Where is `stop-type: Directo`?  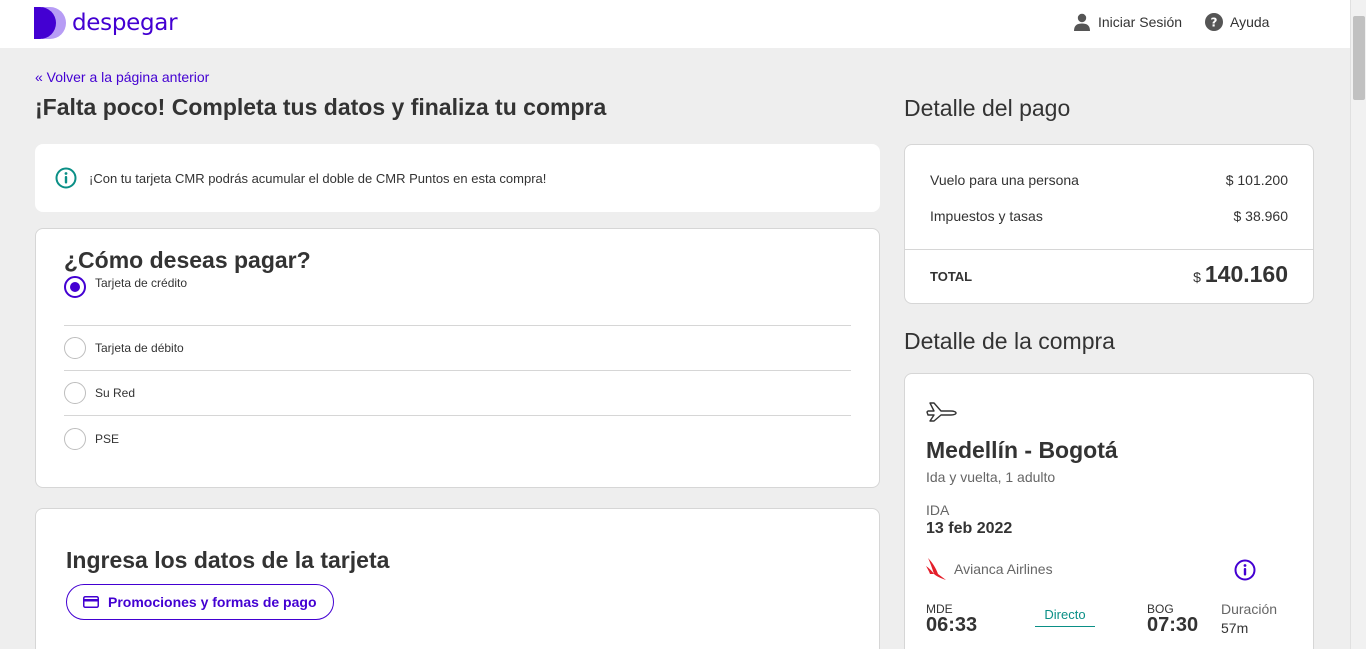
stop-type: Directo is located at coordinates (1065, 617).